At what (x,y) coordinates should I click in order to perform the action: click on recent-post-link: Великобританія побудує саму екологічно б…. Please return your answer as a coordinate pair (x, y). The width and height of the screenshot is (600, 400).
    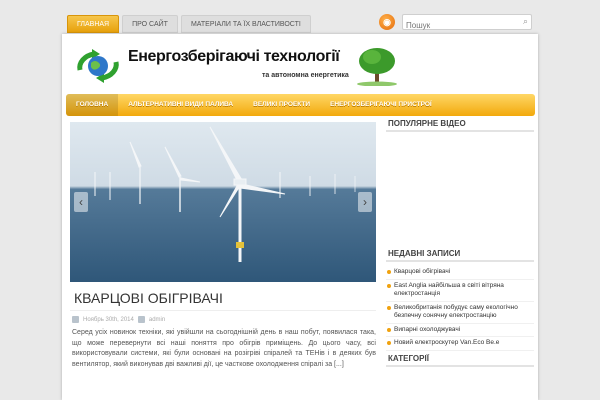
    Looking at the image, I should click on (460, 313).